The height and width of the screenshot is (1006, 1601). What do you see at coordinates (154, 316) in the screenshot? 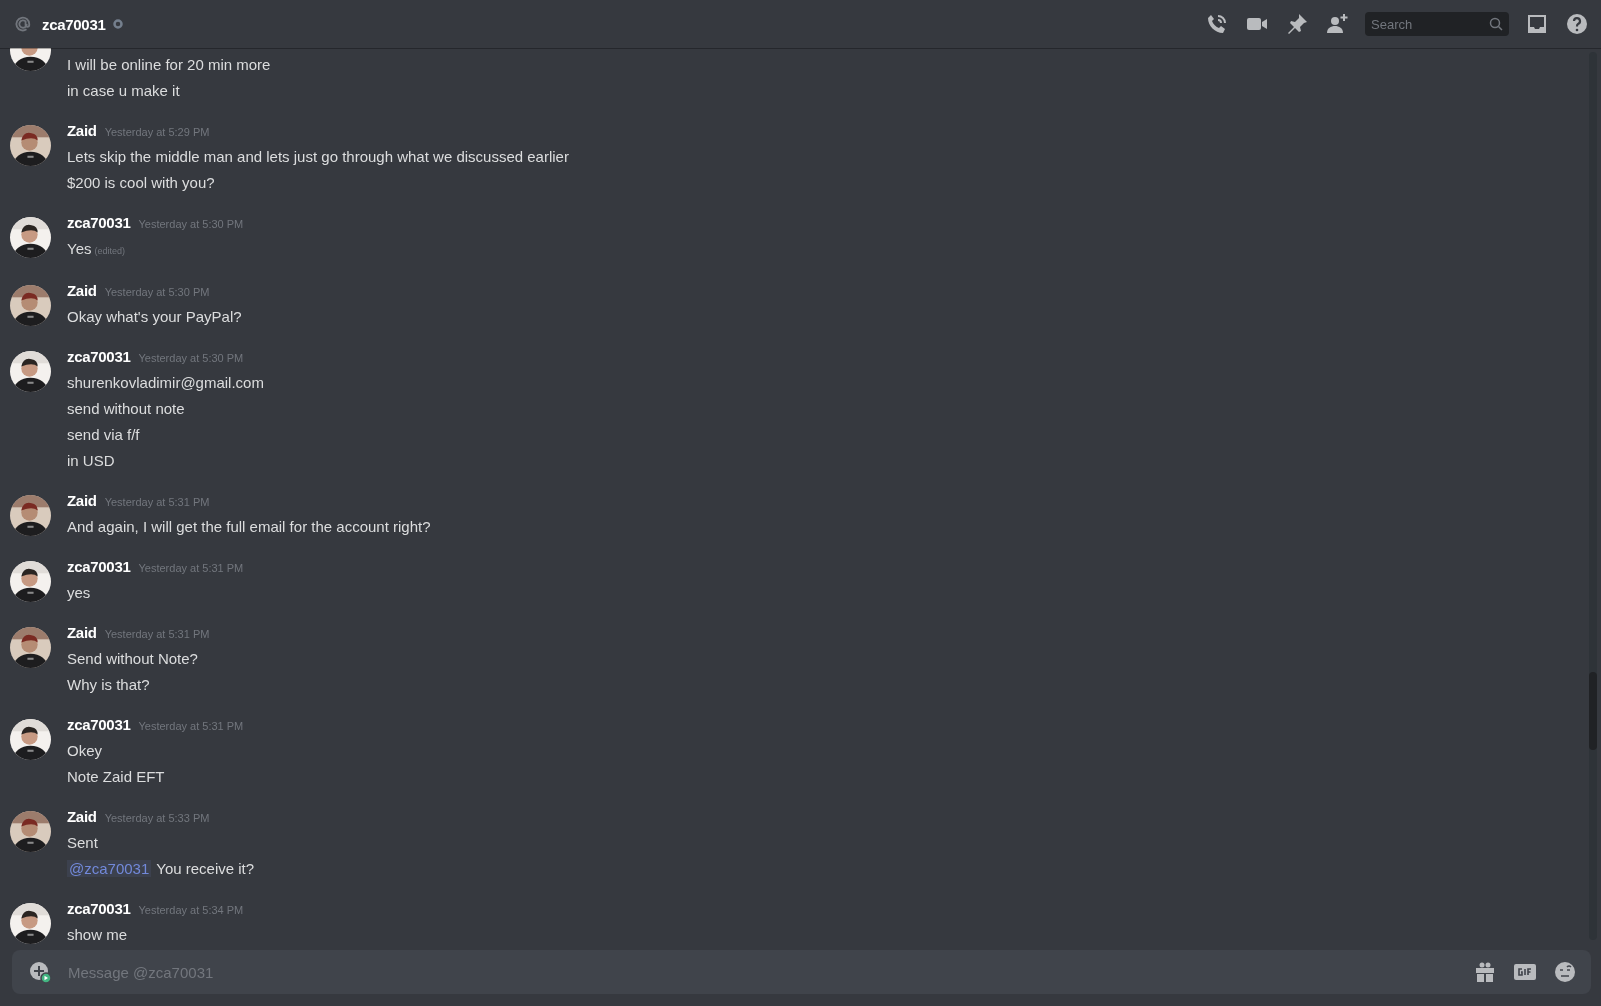
I see `message-text: Okay what's your PayPal?` at bounding box center [154, 316].